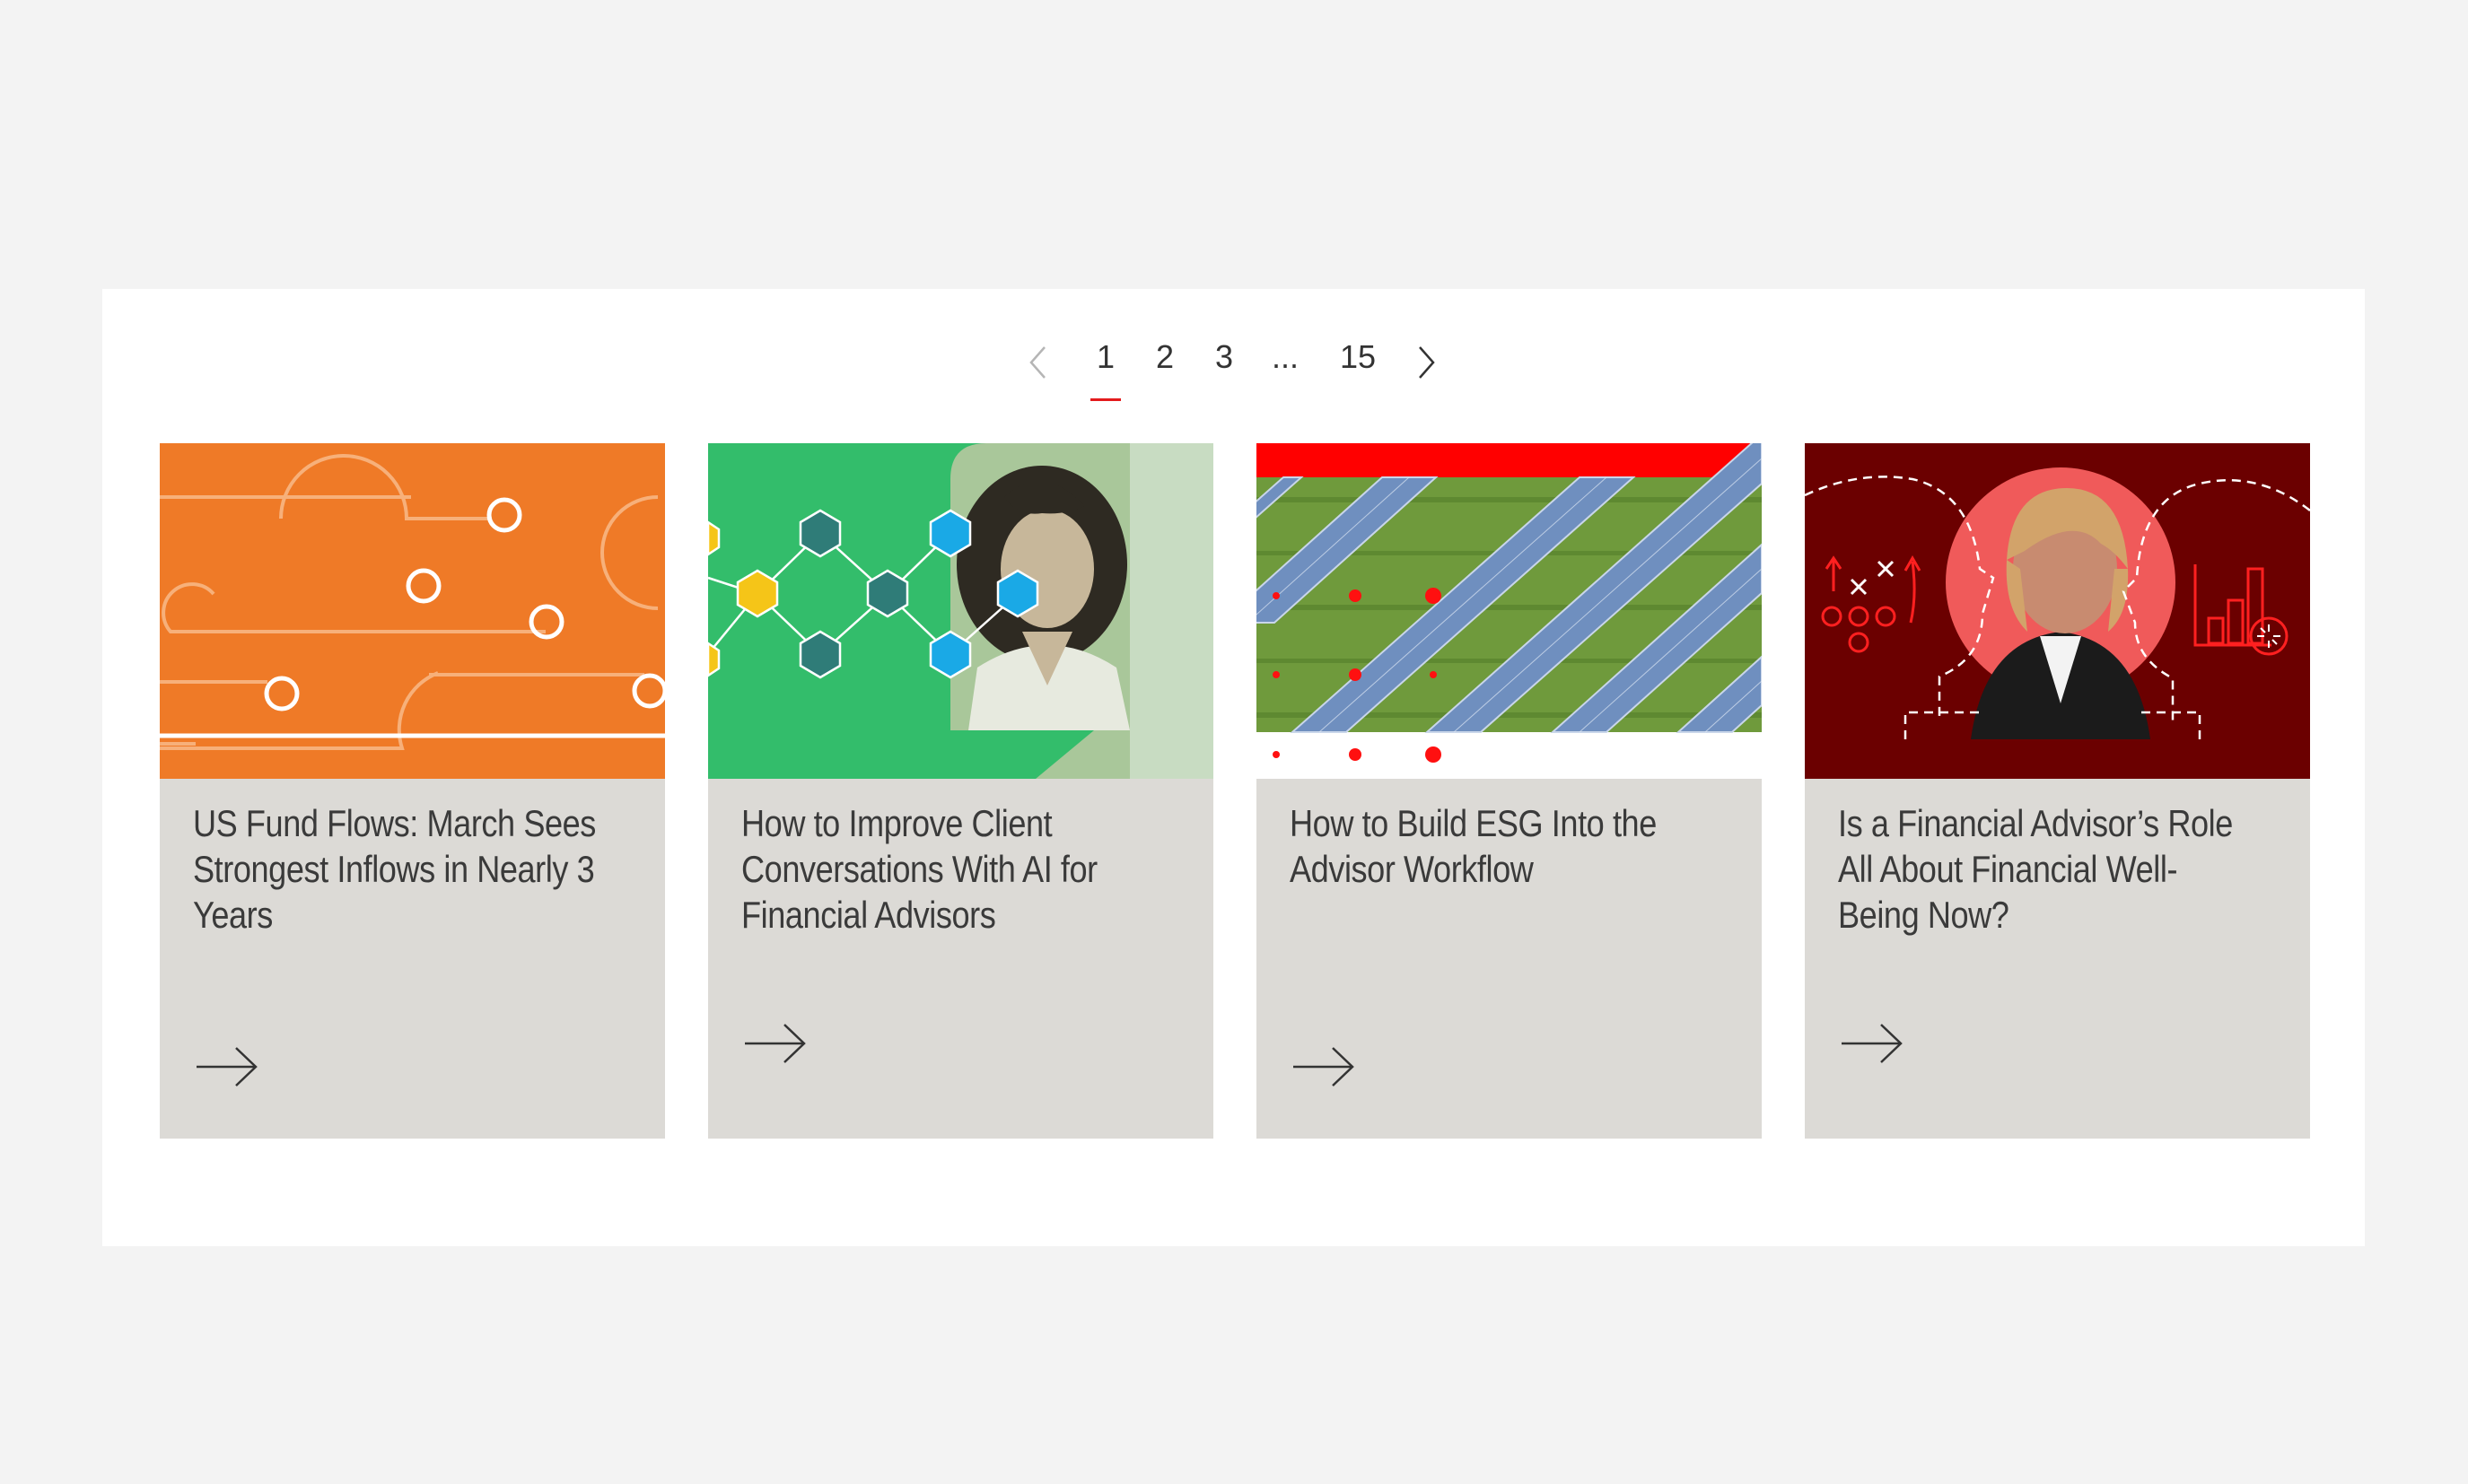 This screenshot has height=1484, width=2468. What do you see at coordinates (1224, 357) in the screenshot?
I see `page-link-3: 3` at bounding box center [1224, 357].